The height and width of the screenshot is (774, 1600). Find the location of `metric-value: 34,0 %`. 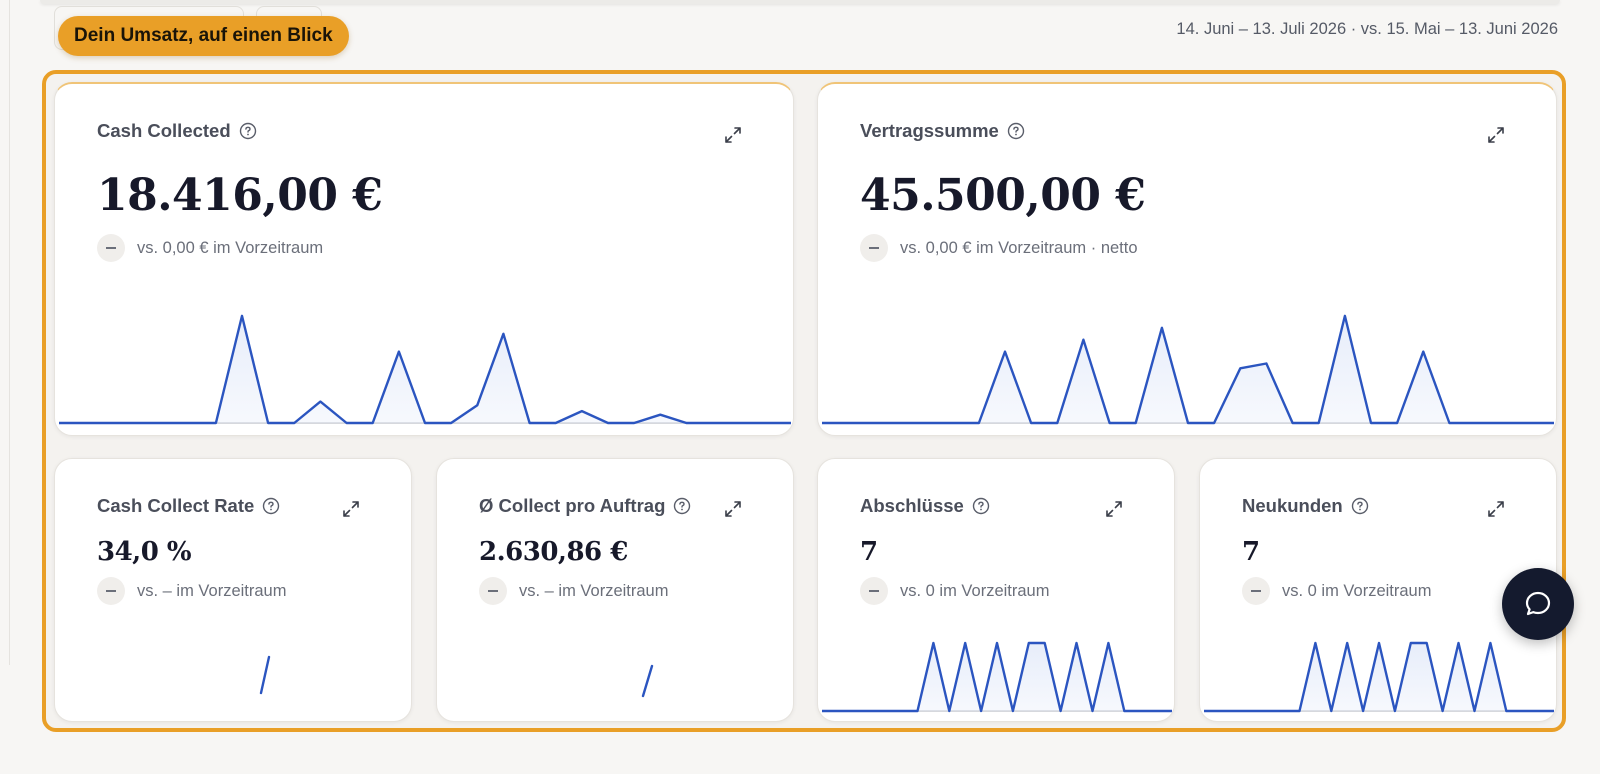

metric-value: 34,0 % is located at coordinates (144, 552).